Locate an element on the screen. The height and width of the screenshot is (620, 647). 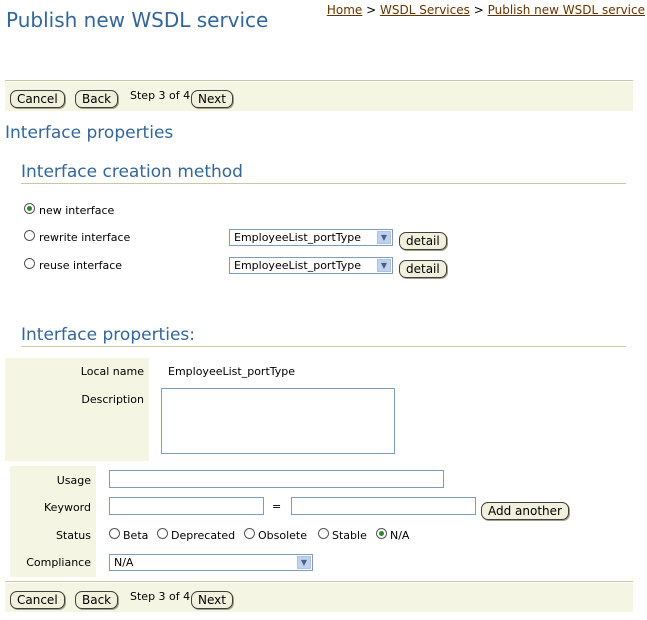
reuse-detail-button: detail is located at coordinates (423, 269).